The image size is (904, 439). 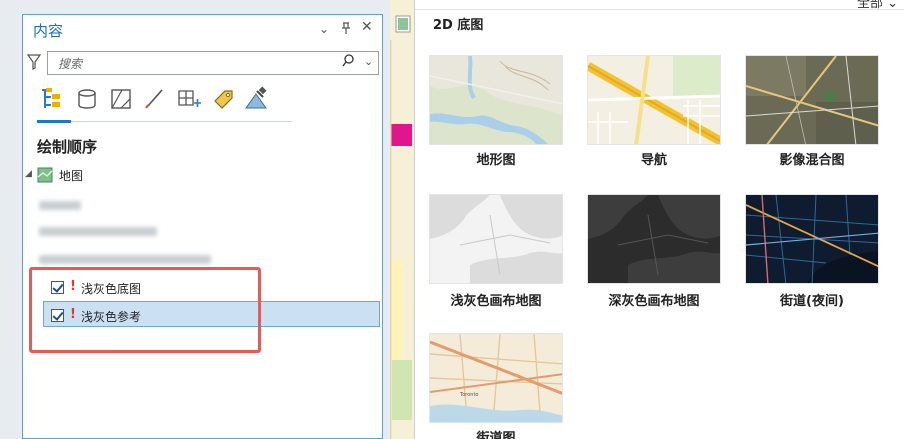 I want to click on basemap-thumb-streets: Toronto, so click(x=496, y=378).